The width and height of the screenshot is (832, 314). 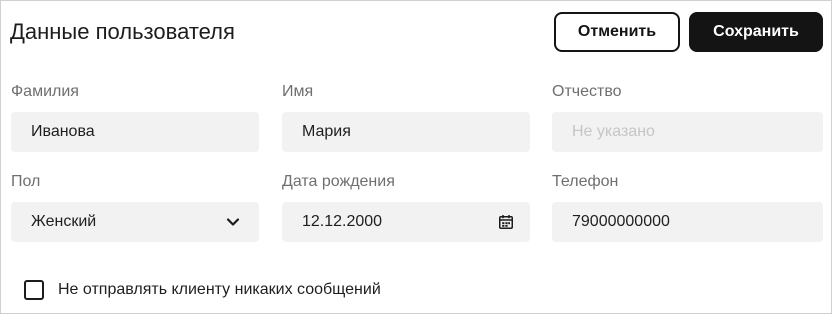 I want to click on gender-value: Женский, so click(x=64, y=221).